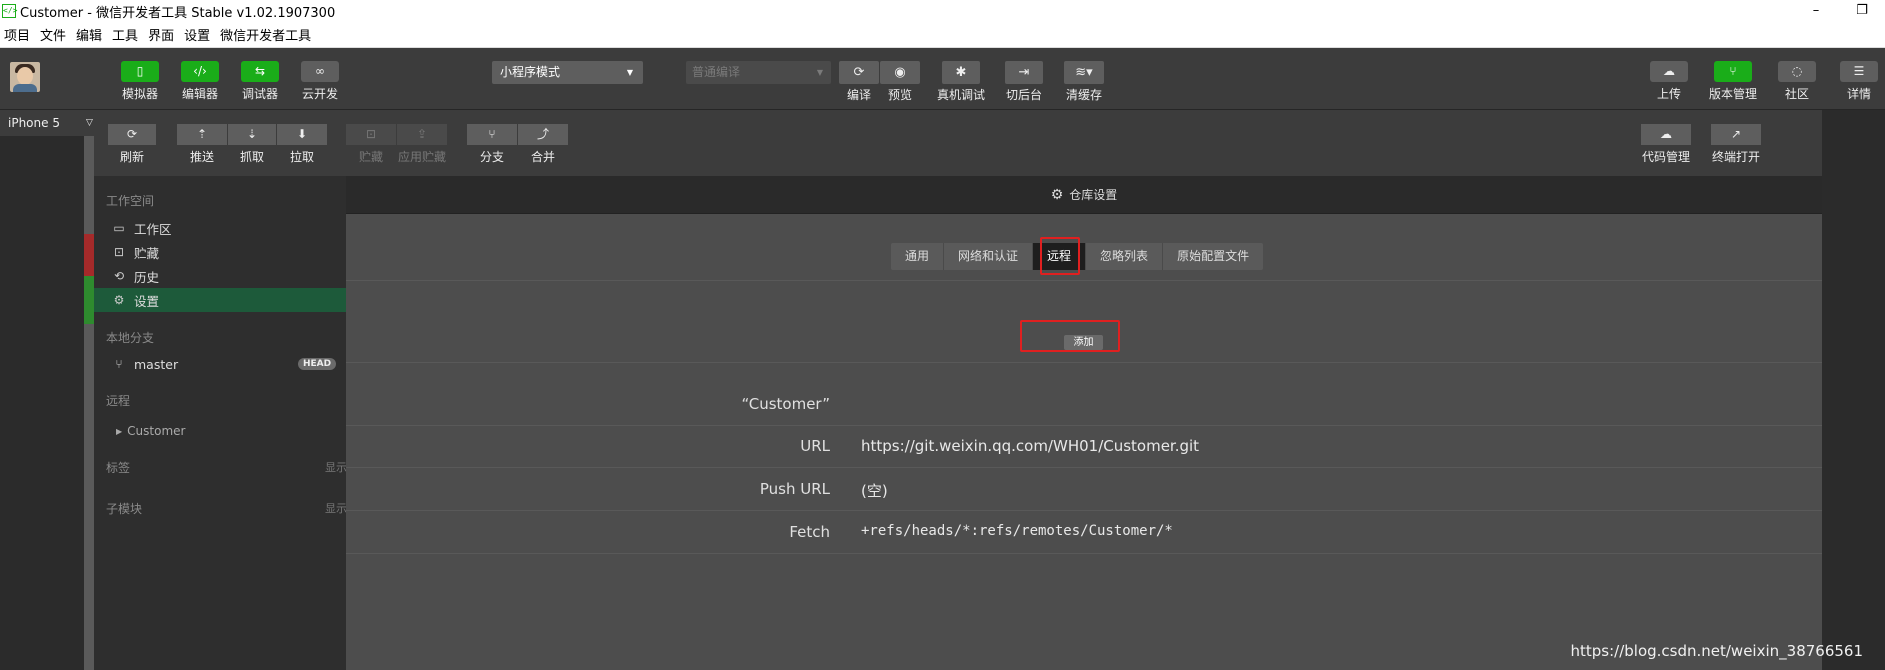 This screenshot has height=670, width=1885. Describe the element at coordinates (900, 72) in the screenshot. I see `preview-button: ◉` at that location.